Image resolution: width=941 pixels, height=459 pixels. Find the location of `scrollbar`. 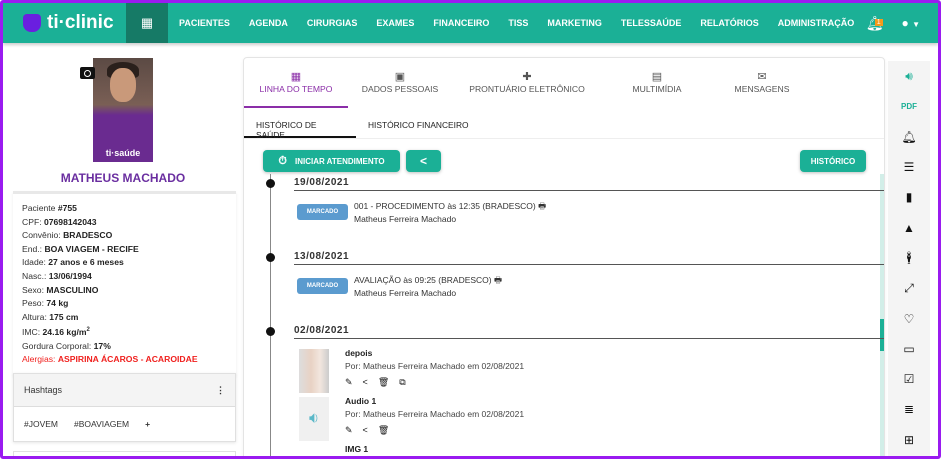

scrollbar is located at coordinates (882, 315).